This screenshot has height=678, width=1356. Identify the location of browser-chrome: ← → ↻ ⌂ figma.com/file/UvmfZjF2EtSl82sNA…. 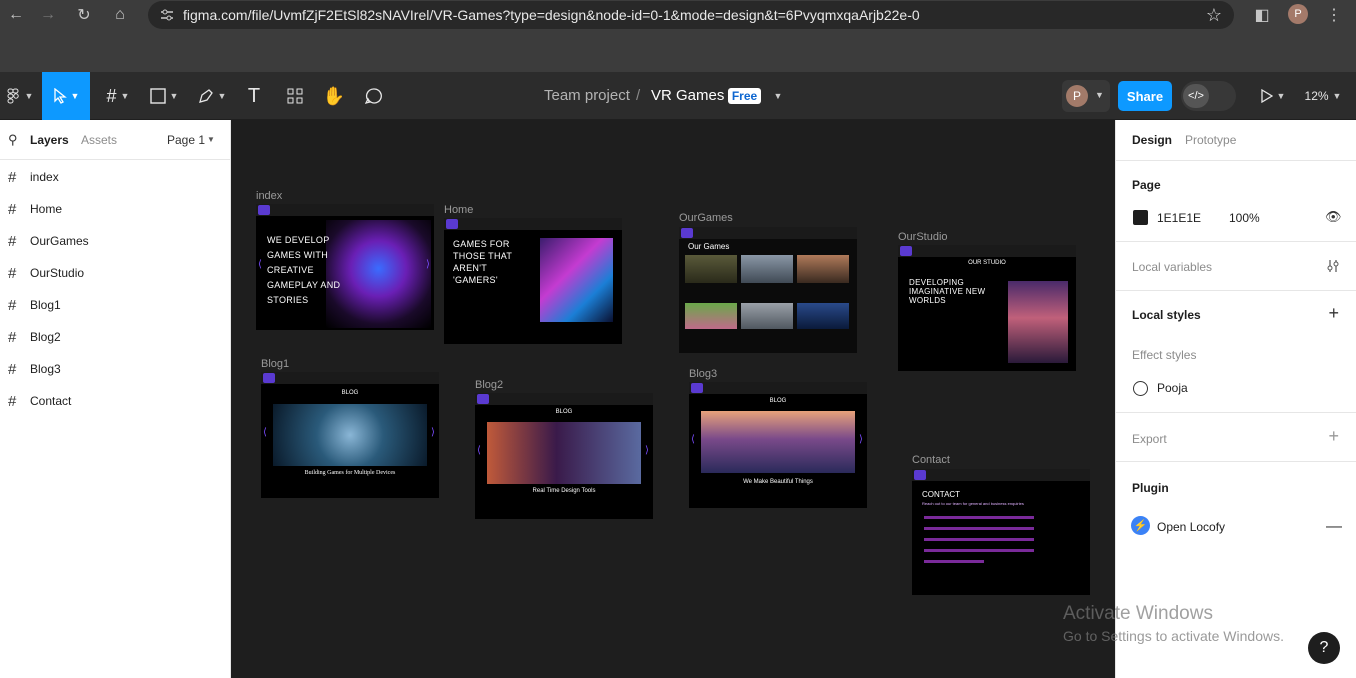
(678, 36).